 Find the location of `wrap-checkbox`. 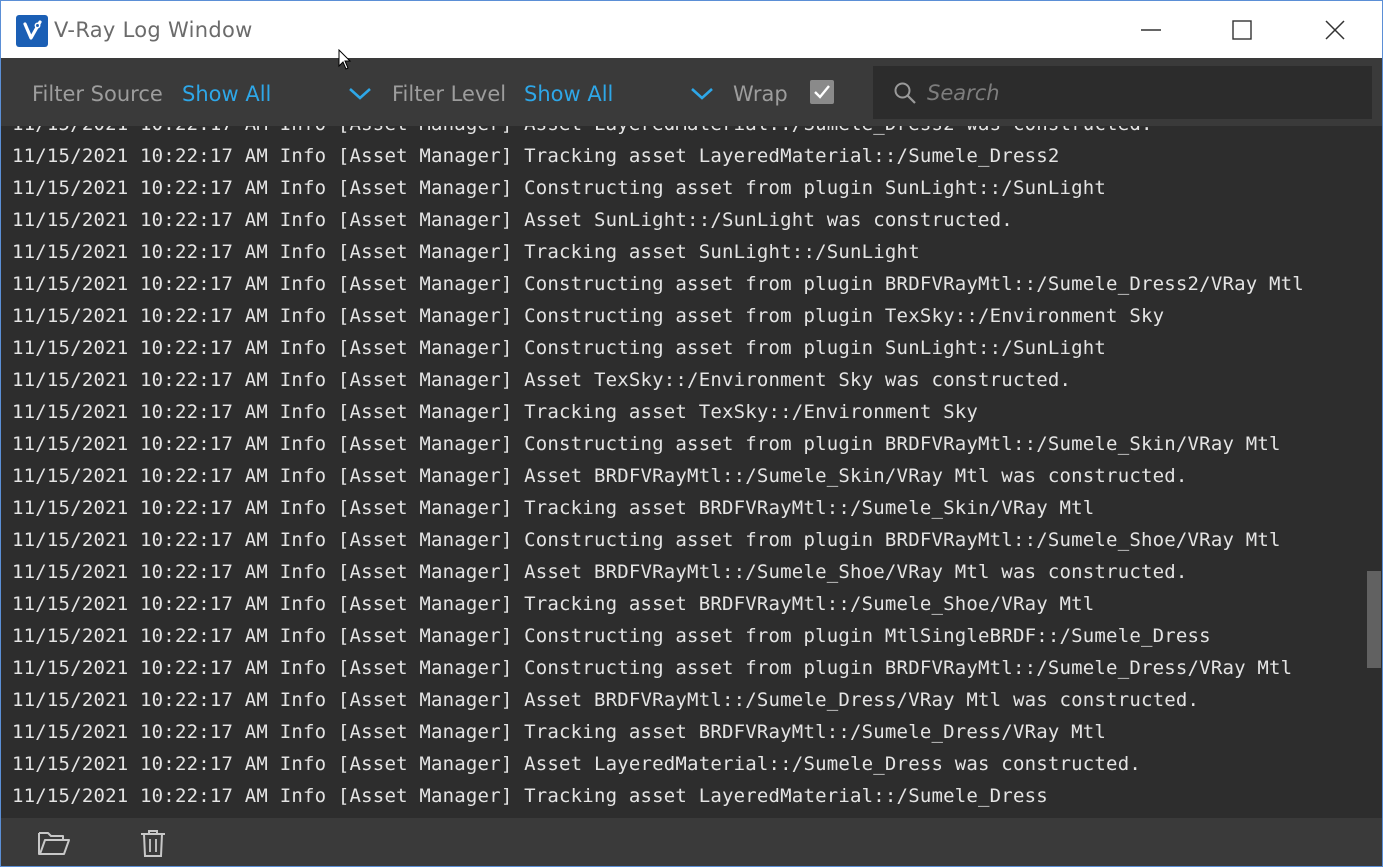

wrap-checkbox is located at coordinates (822, 92).